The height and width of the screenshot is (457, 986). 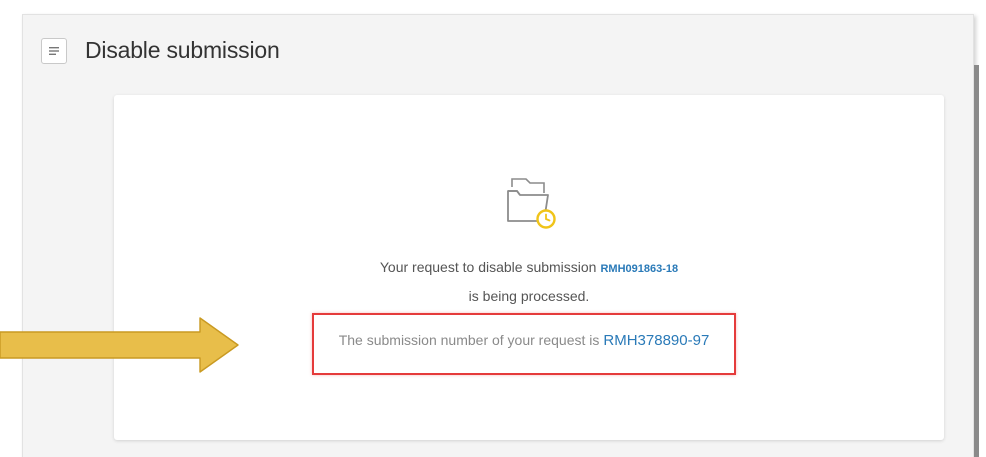 I want to click on menu-toggle-button, so click(x=54, y=50).